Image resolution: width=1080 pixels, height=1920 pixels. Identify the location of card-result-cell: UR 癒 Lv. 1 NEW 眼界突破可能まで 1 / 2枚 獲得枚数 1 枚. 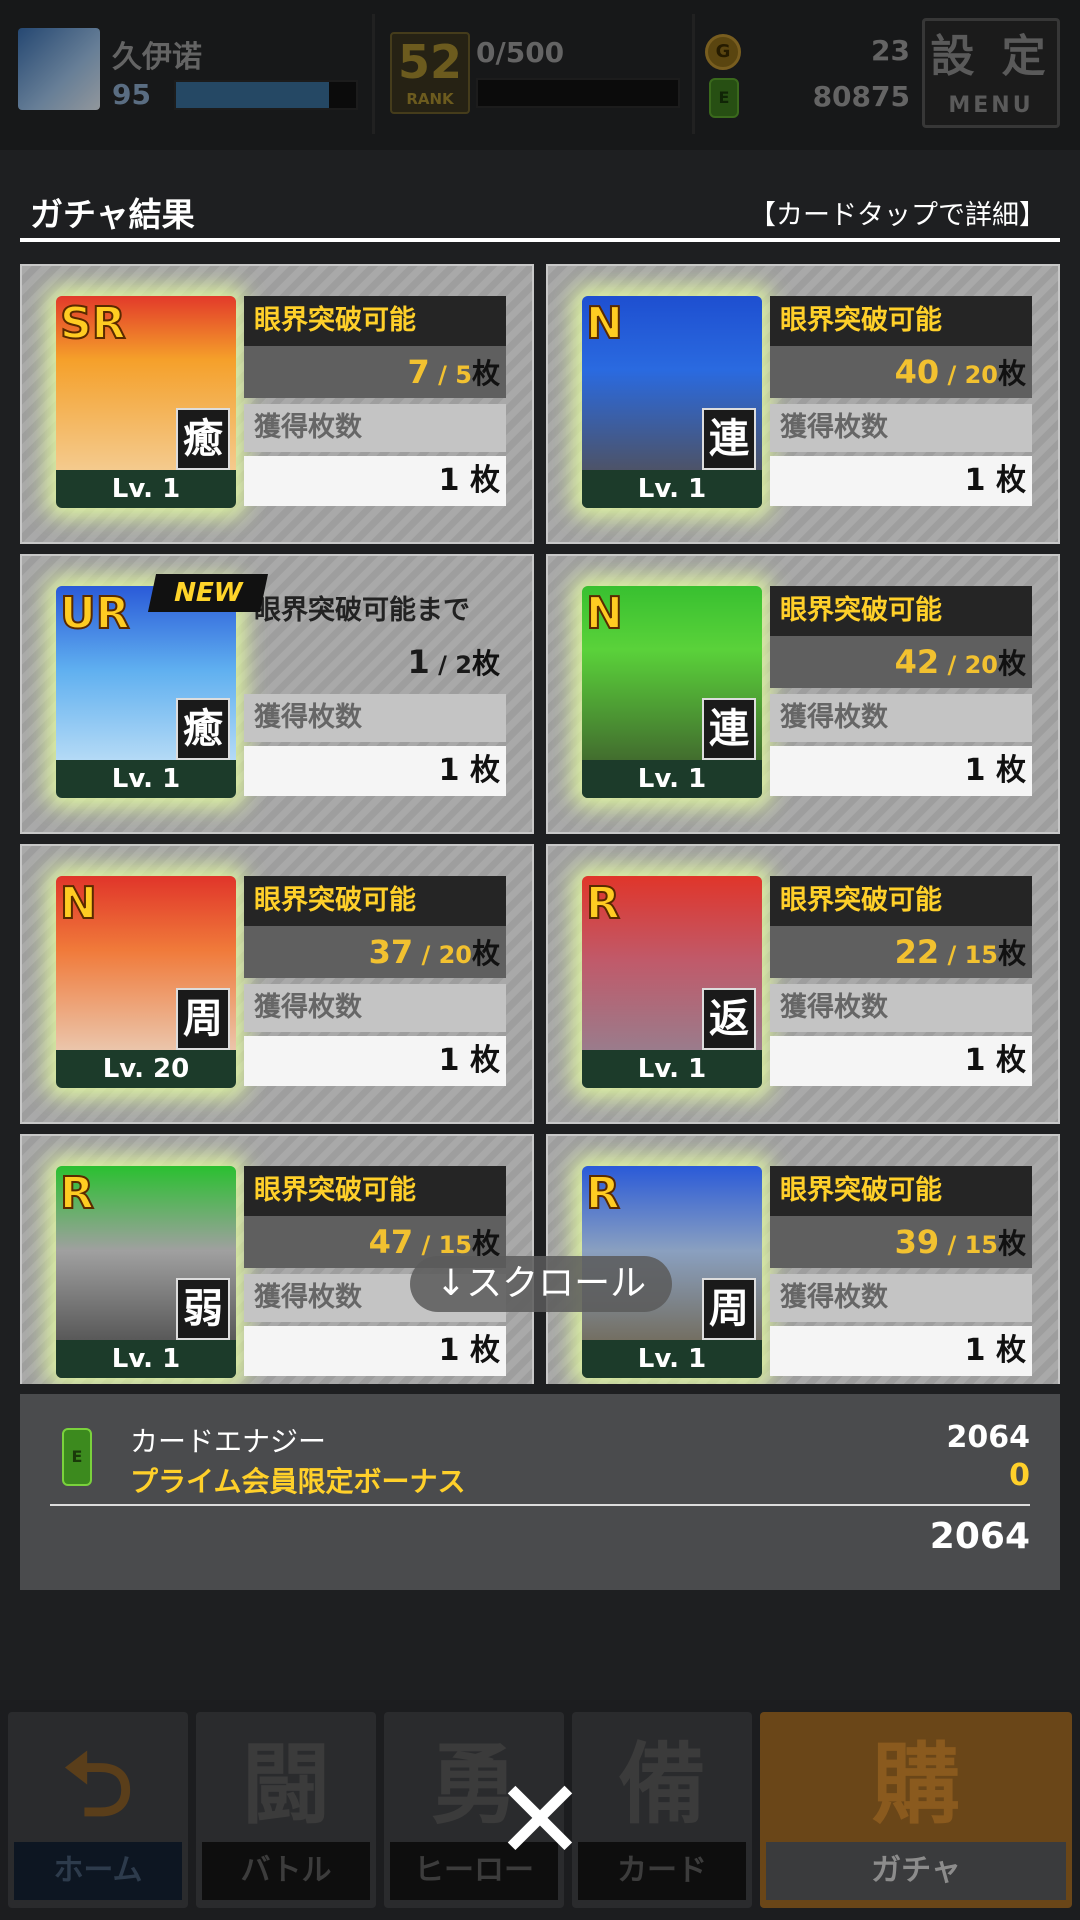
(277, 694).